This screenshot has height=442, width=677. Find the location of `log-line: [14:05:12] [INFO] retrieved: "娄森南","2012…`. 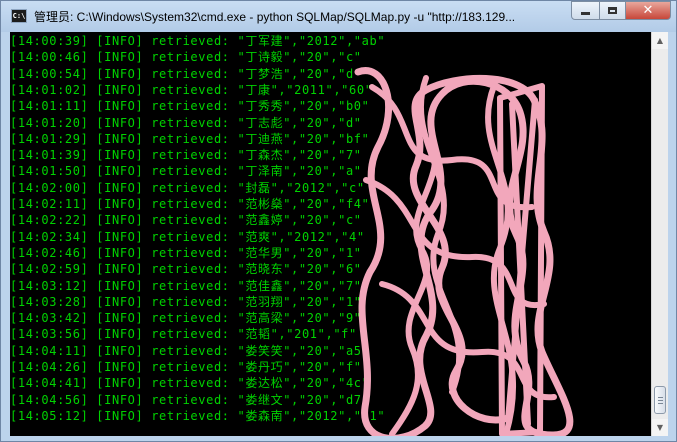

log-line: [14:05:12] [INFO] retrieved: "娄森南","2012… is located at coordinates (198, 415).